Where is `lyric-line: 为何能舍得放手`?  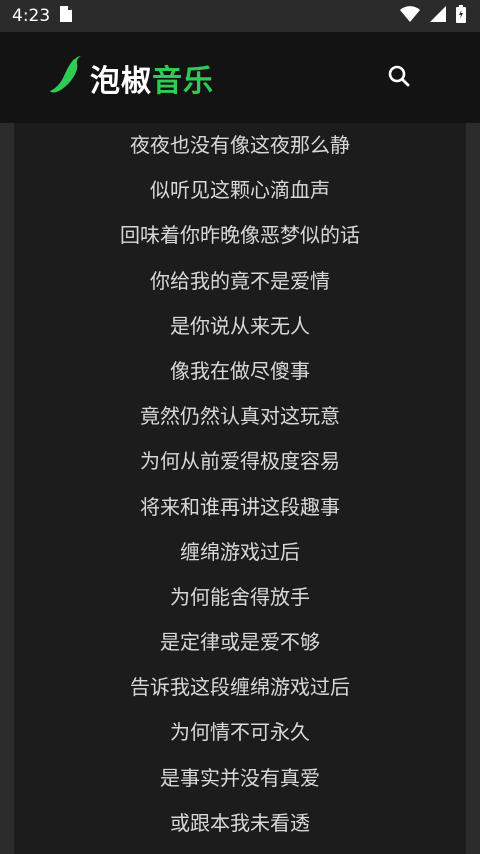
lyric-line: 为何能舍得放手 is located at coordinates (240, 596).